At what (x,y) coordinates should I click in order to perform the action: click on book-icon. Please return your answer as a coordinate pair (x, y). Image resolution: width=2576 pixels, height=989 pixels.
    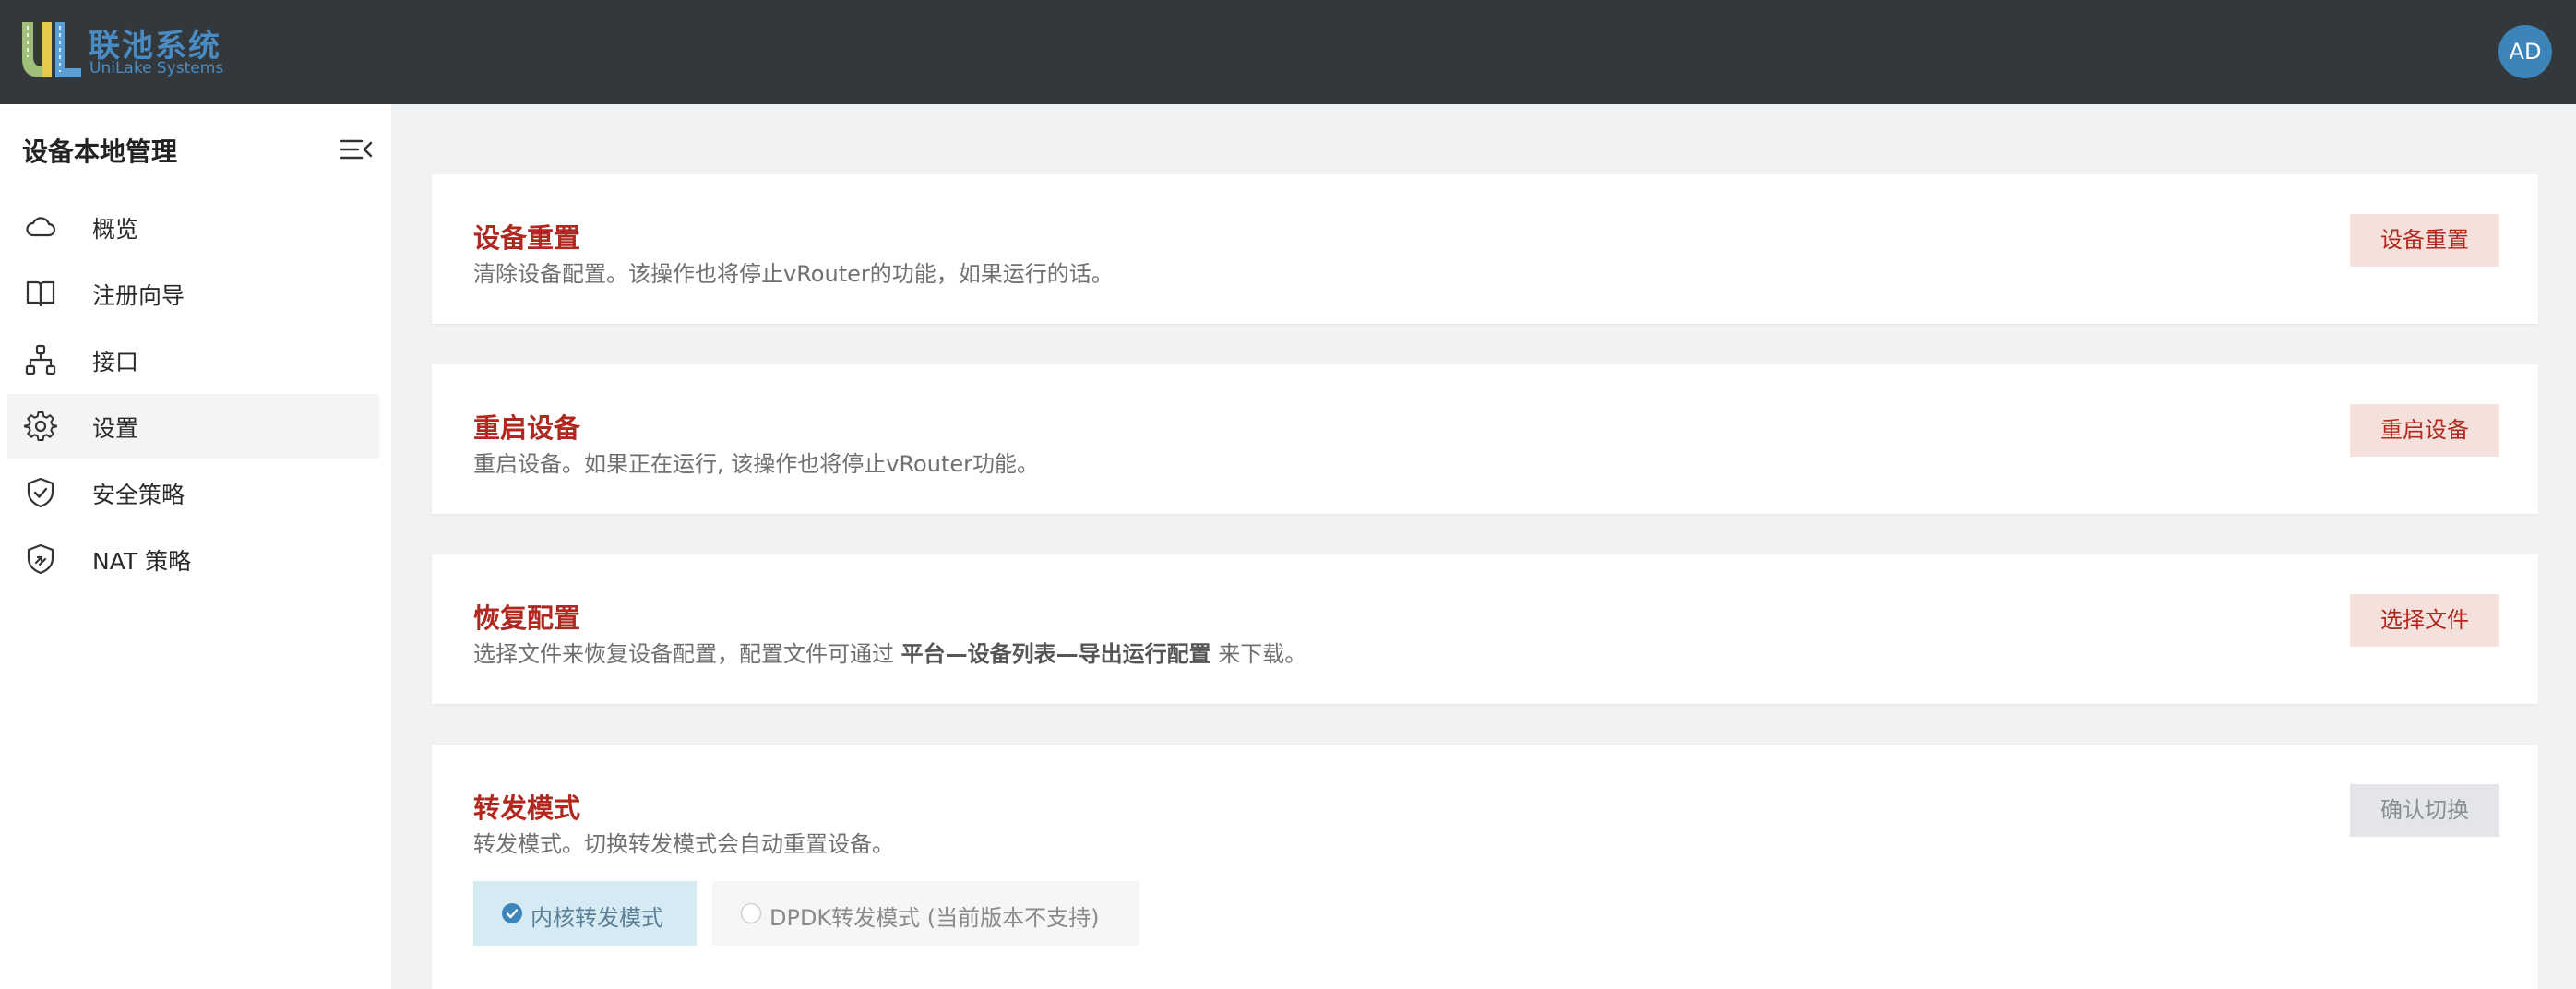
    Looking at the image, I should click on (40, 293).